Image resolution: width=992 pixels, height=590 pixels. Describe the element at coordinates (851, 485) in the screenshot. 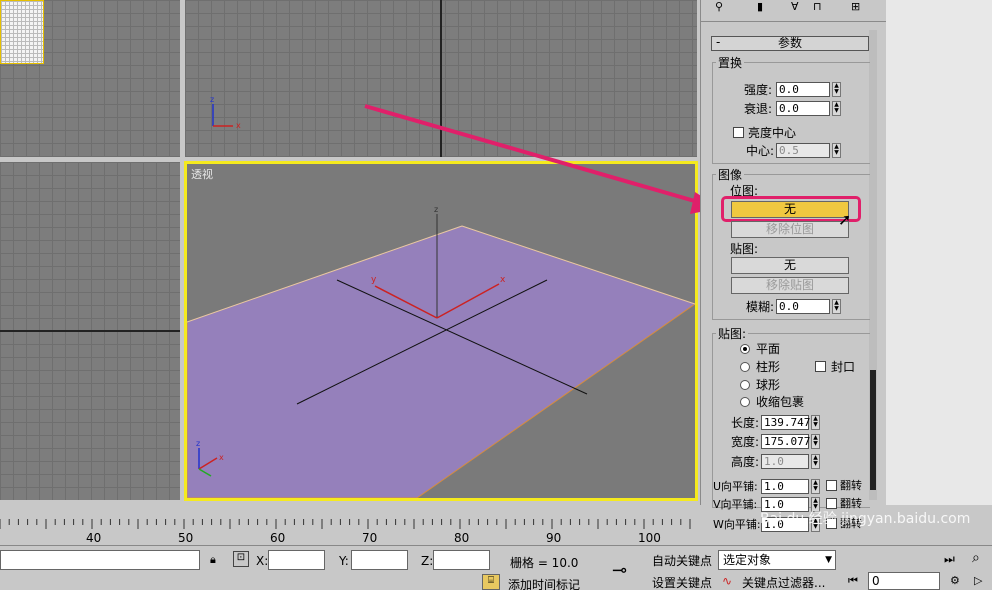

I see `u-flip-label: 翻转` at that location.